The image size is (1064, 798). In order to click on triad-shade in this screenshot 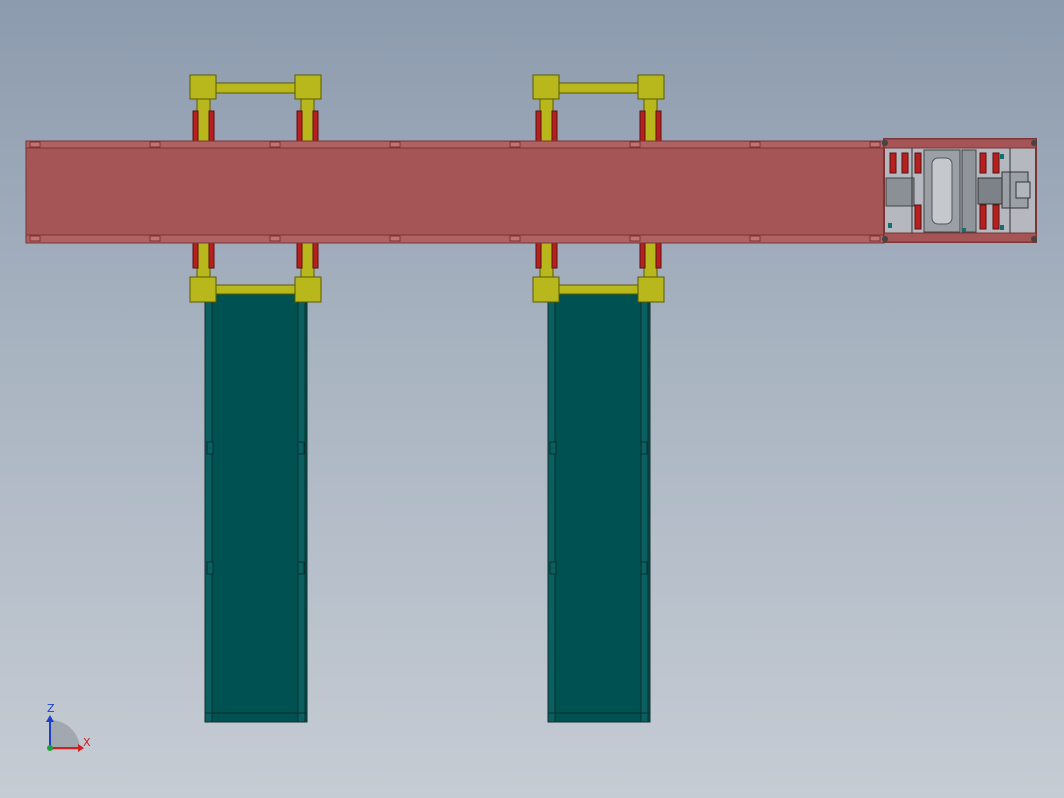, I will do `click(65, 735)`.